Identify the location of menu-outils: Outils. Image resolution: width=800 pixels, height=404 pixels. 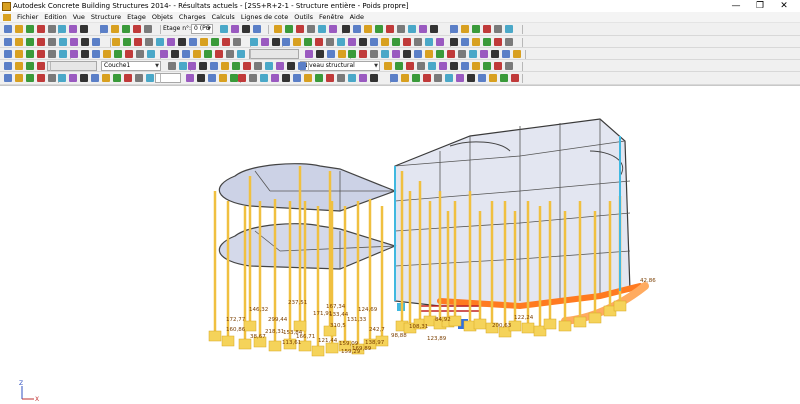
(303, 17).